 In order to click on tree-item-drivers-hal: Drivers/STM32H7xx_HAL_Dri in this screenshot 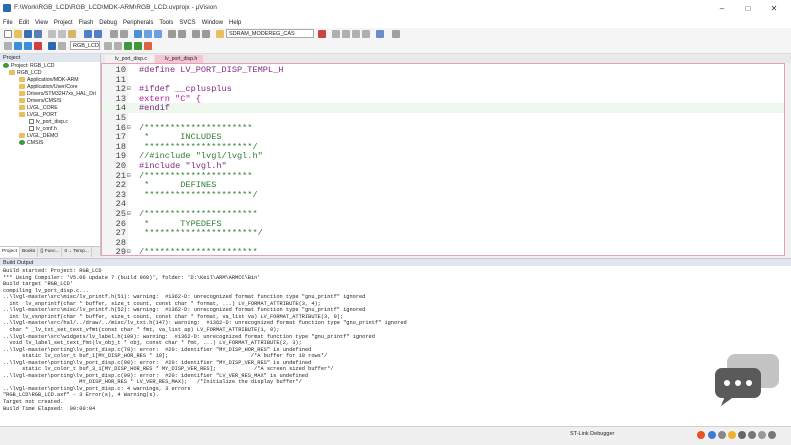, I will do `click(57, 94)`.